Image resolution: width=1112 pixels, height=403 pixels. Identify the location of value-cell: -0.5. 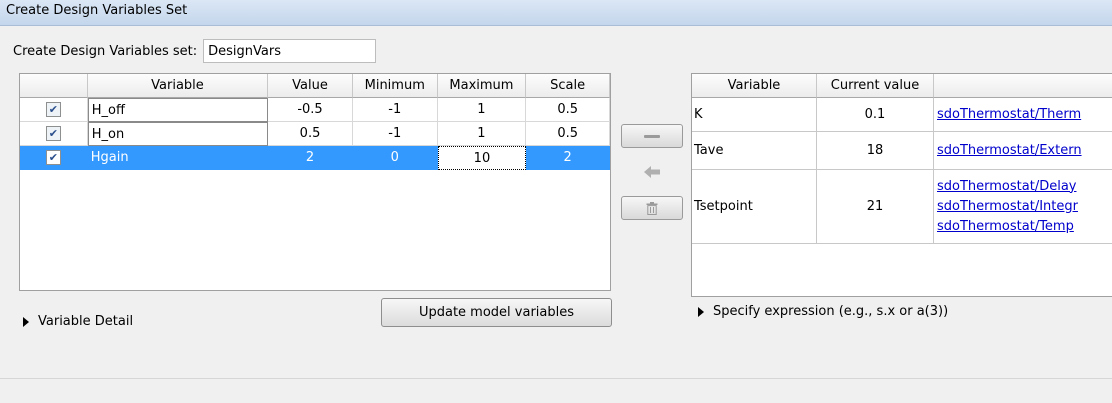
(310, 110).